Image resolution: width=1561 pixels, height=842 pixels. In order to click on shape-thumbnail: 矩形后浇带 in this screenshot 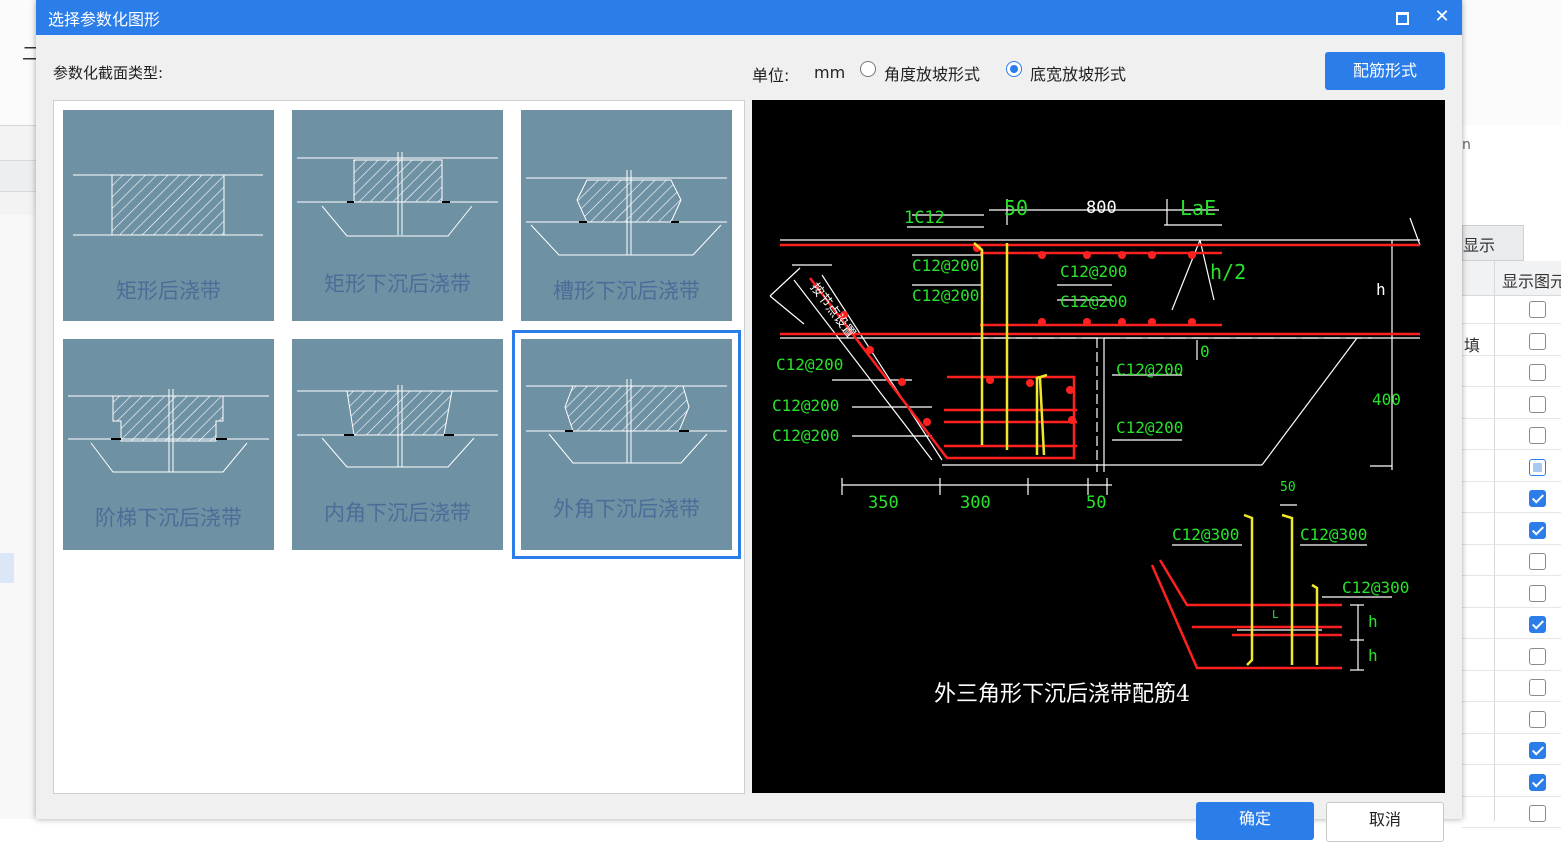, I will do `click(168, 215)`.